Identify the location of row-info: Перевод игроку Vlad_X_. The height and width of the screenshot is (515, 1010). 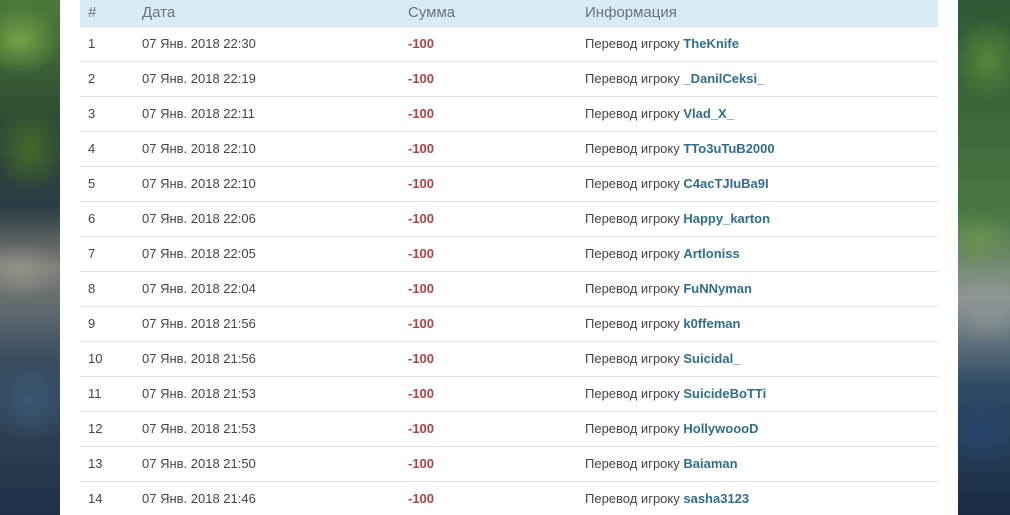
(757, 113).